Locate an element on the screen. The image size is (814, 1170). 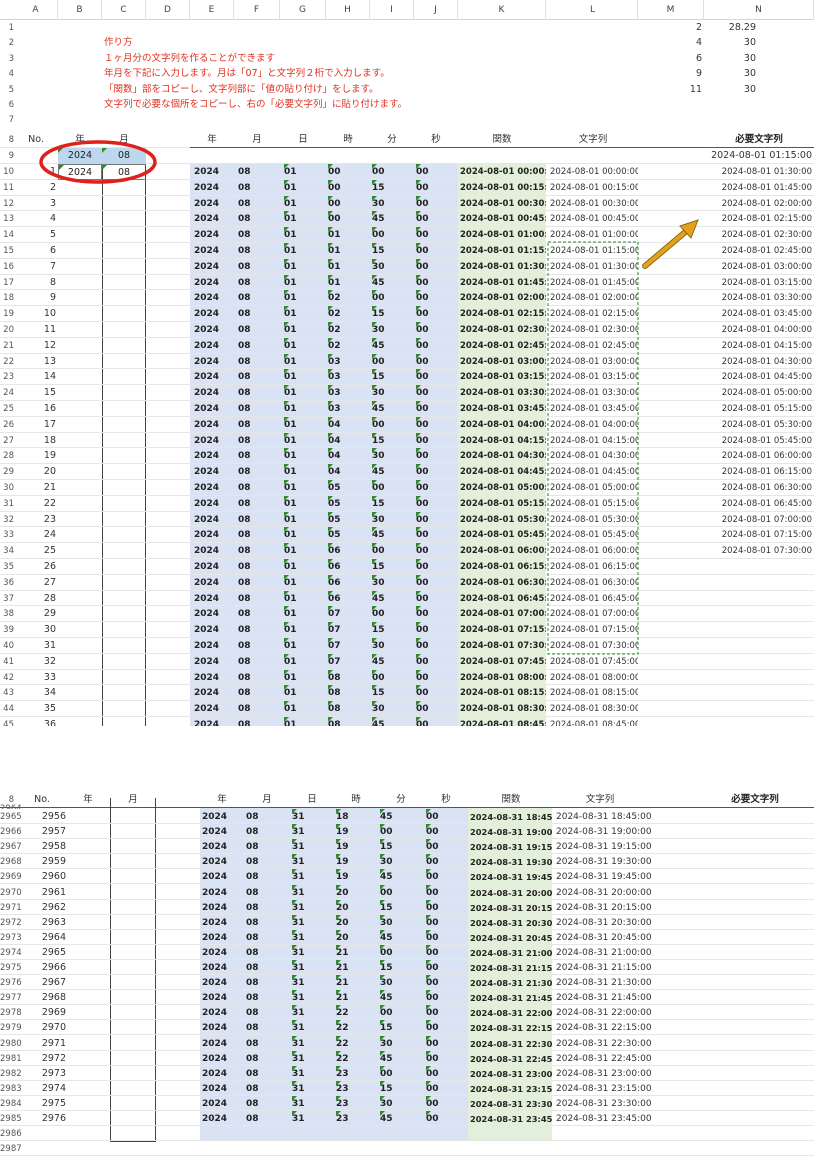
no-cell: 29 is located at coordinates (35, 614).